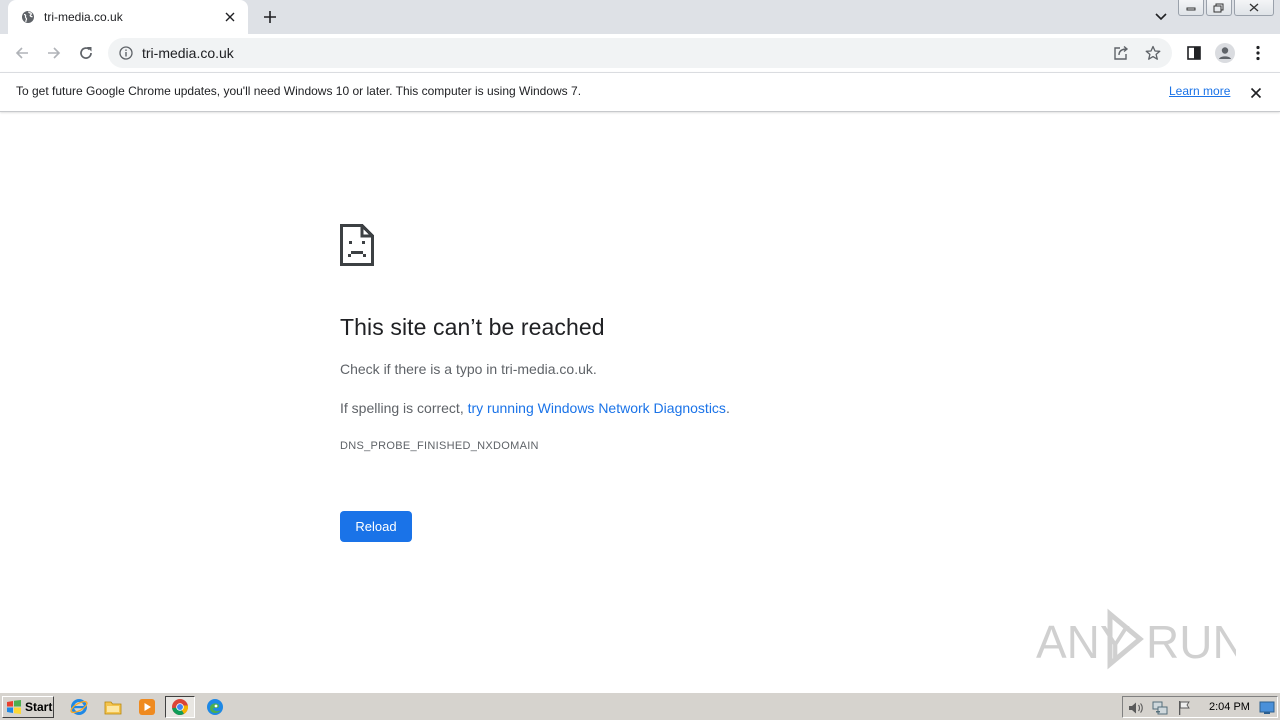 The image size is (1280, 720). What do you see at coordinates (128, 17) in the screenshot?
I see `tab-active: tri-media.co.uk` at bounding box center [128, 17].